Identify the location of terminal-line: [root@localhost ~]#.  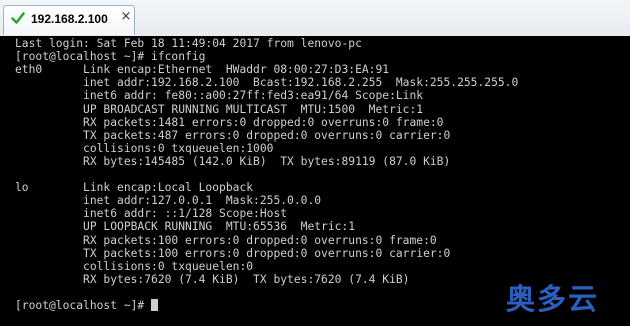
(87, 305).